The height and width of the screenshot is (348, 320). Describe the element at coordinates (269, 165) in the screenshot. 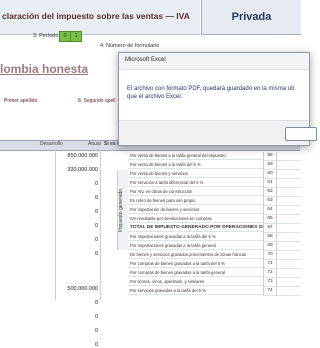

I see `form-row-code: 59` at that location.